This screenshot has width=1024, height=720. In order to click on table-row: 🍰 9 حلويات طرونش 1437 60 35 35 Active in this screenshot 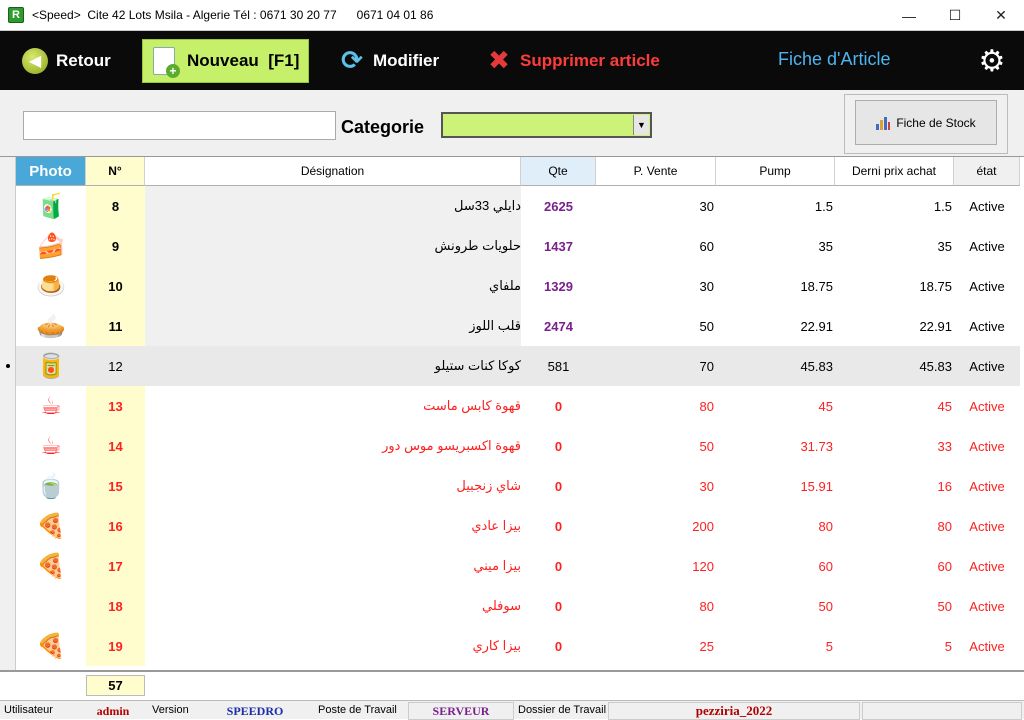, I will do `click(518, 246)`.